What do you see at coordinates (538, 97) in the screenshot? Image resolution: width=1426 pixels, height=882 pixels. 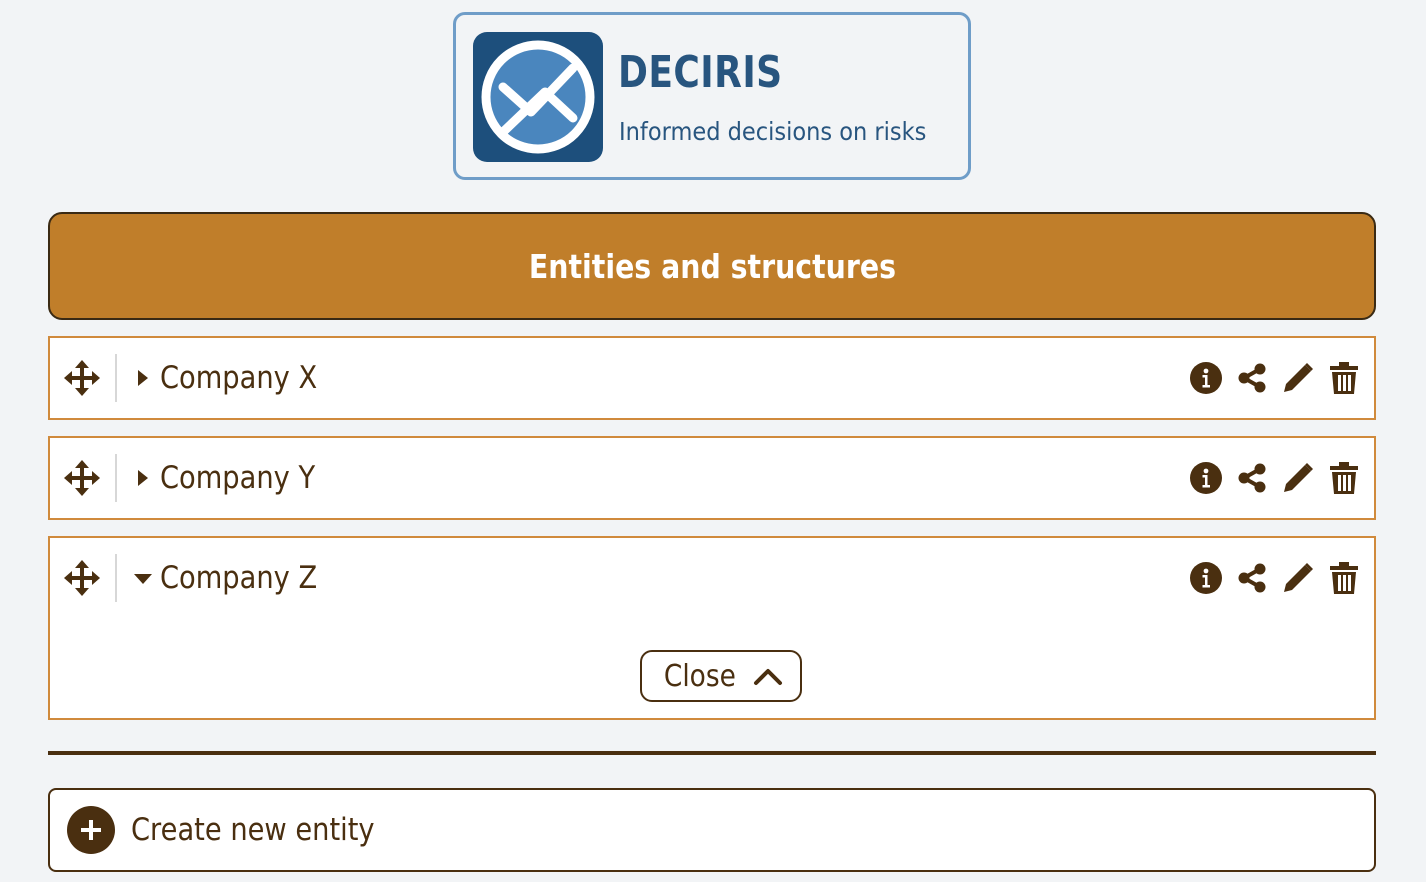 I see `deciris-logo-icon` at bounding box center [538, 97].